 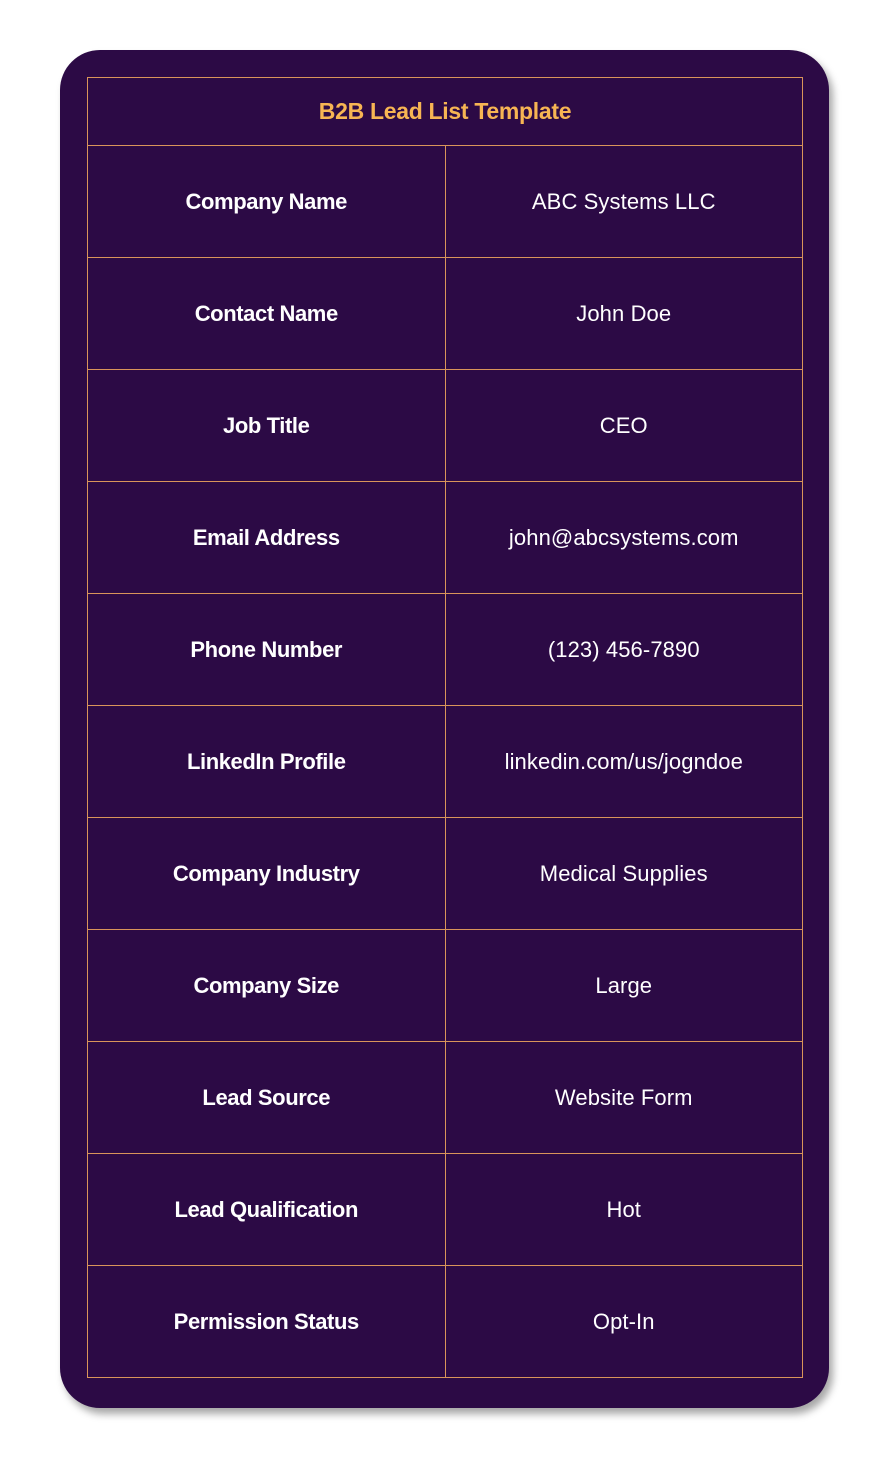 What do you see at coordinates (266, 313) in the screenshot?
I see `field-label: Contact Name` at bounding box center [266, 313].